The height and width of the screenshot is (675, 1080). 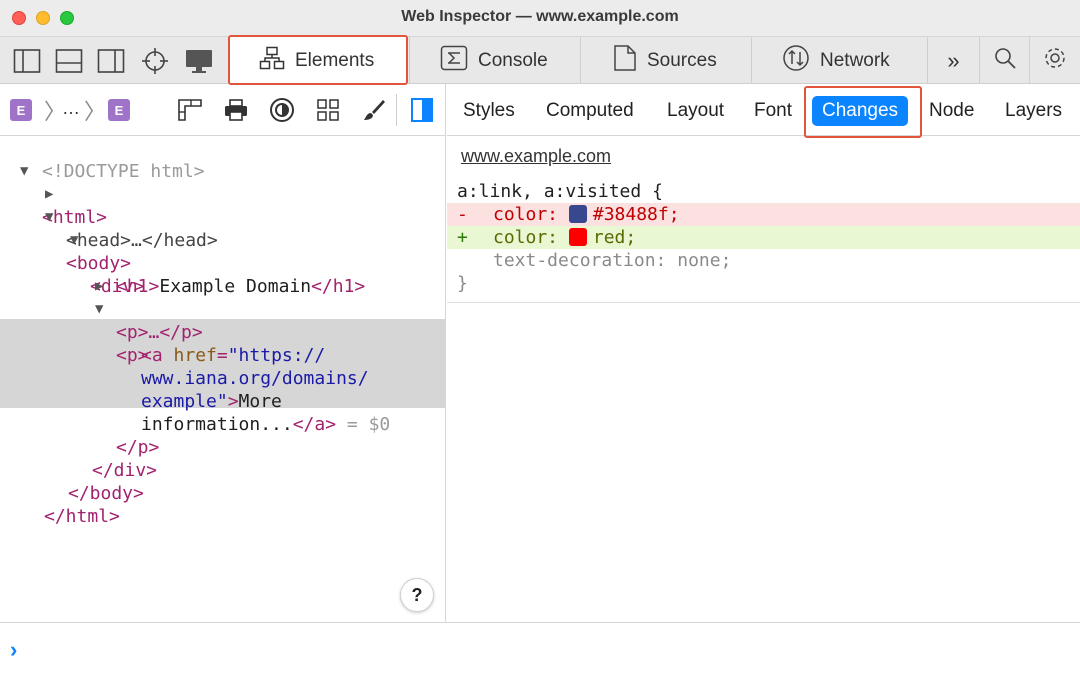 What do you see at coordinates (462, 237) in the screenshot?
I see `added-sign: +` at bounding box center [462, 237].